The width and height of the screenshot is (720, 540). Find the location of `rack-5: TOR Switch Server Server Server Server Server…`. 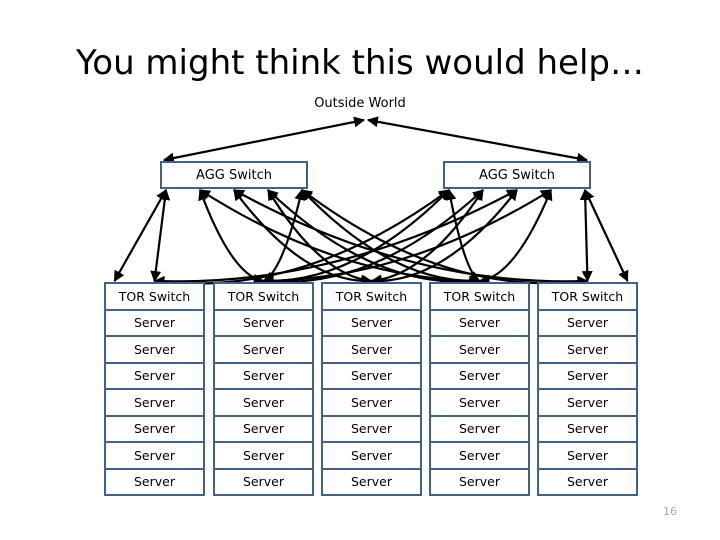

rack-5: TOR Switch Server Server Server Server Server… is located at coordinates (587, 389).